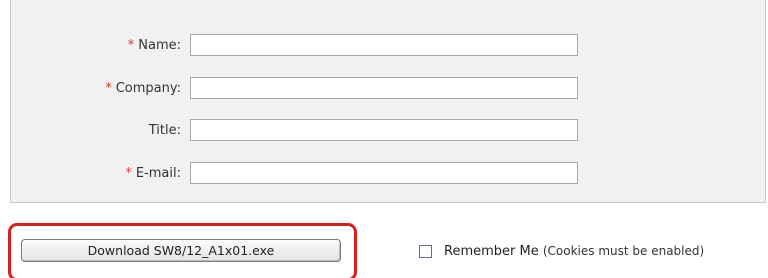  What do you see at coordinates (384, 130) in the screenshot?
I see `title-field` at bounding box center [384, 130].